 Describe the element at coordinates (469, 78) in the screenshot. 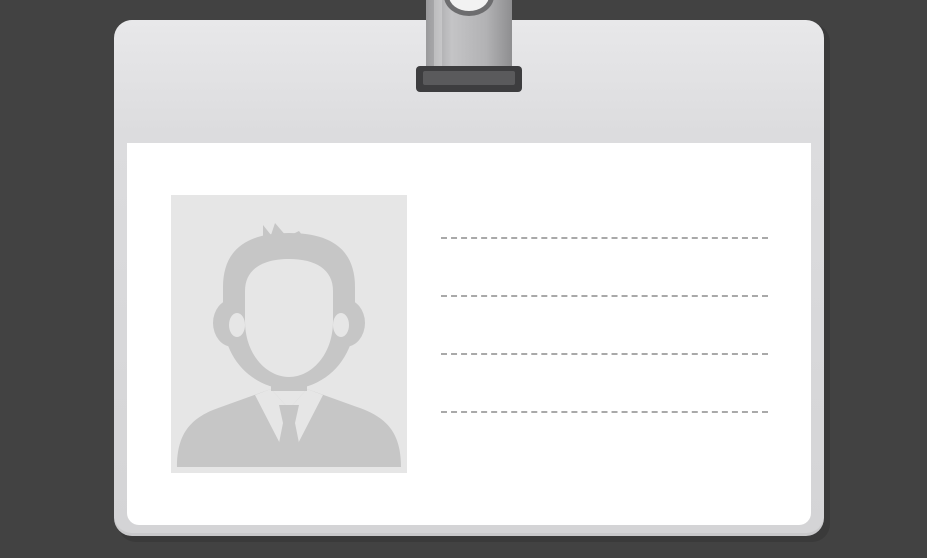

I see `clip-slot-inner` at that location.